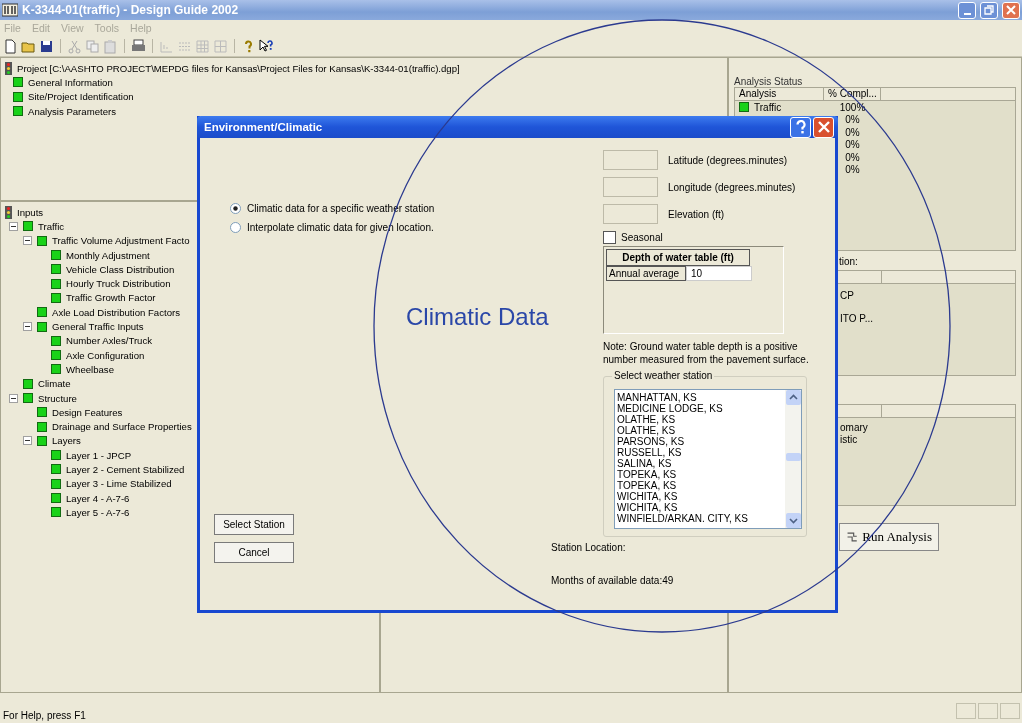 The width and height of the screenshot is (1022, 723). I want to click on note-text: Note: Ground water table depth is a positive number measured from the pavement surface., so click(706, 353).